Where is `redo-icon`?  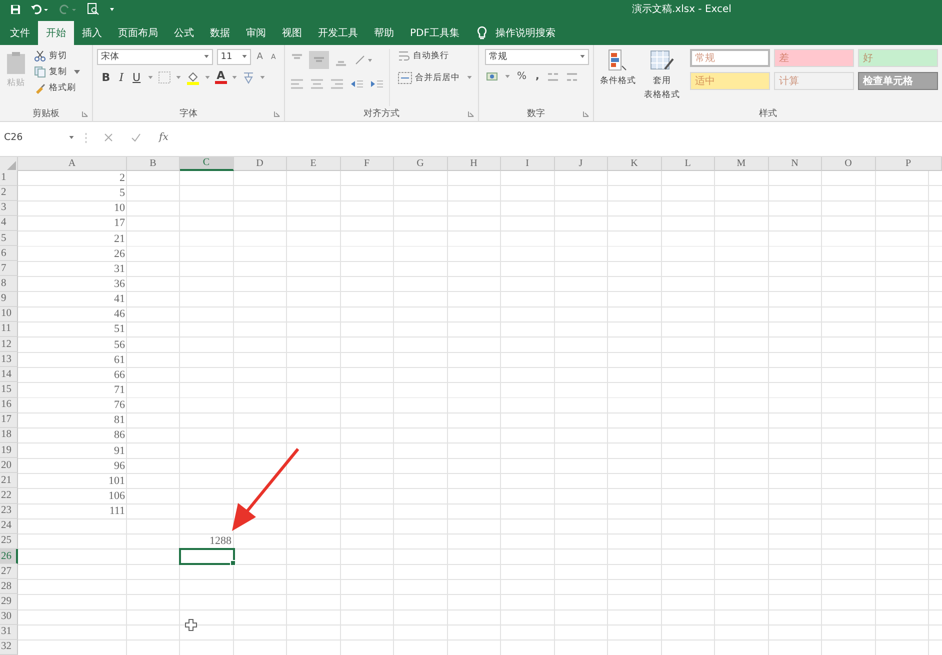
redo-icon is located at coordinates (68, 9).